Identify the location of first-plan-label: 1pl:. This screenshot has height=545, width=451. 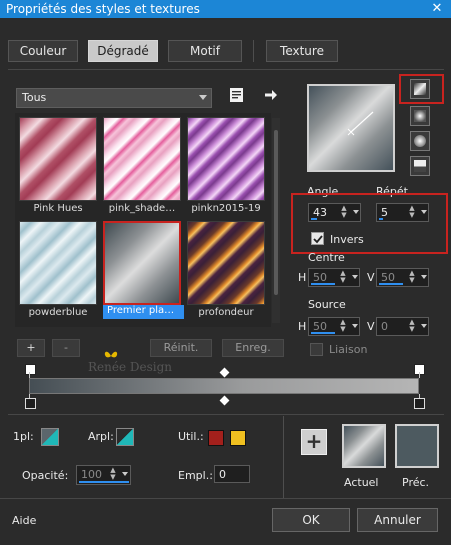
(23, 436).